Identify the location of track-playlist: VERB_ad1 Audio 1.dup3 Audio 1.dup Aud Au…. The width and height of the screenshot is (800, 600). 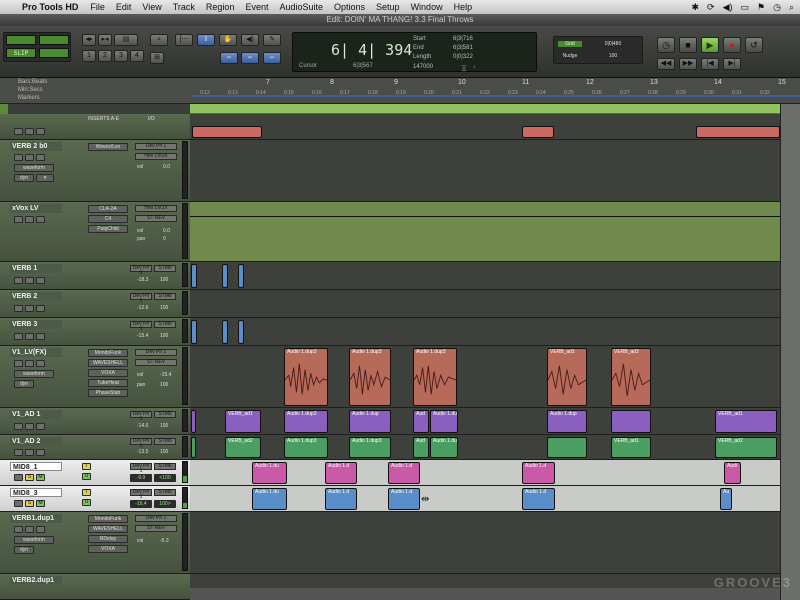
(485, 421).